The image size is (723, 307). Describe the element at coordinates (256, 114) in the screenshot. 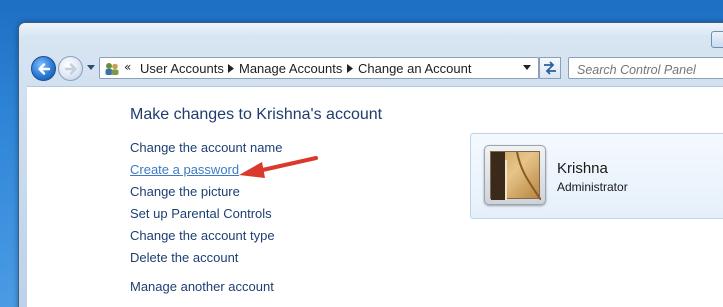

I see `page-title: Make changes to Krishna's account` at that location.